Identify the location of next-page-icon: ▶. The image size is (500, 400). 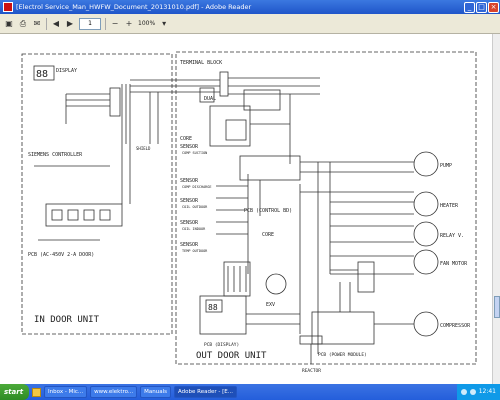
(70, 24).